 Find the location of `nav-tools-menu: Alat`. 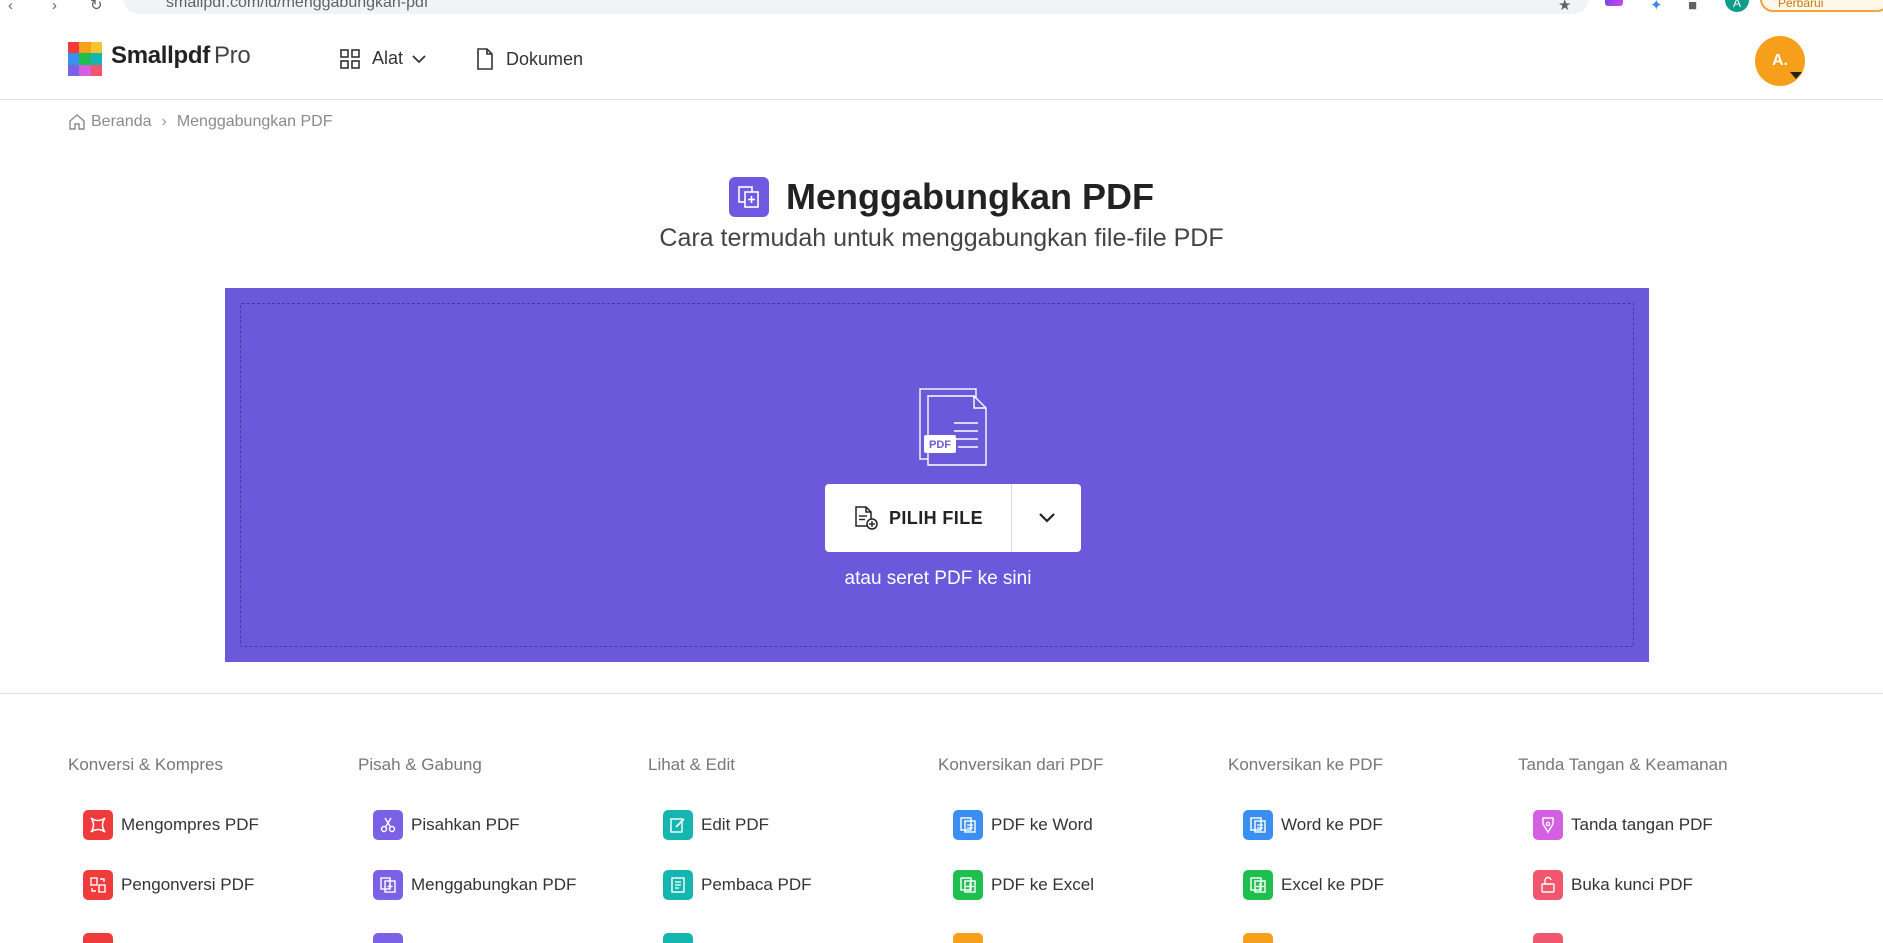

nav-tools-menu: Alat is located at coordinates (383, 58).